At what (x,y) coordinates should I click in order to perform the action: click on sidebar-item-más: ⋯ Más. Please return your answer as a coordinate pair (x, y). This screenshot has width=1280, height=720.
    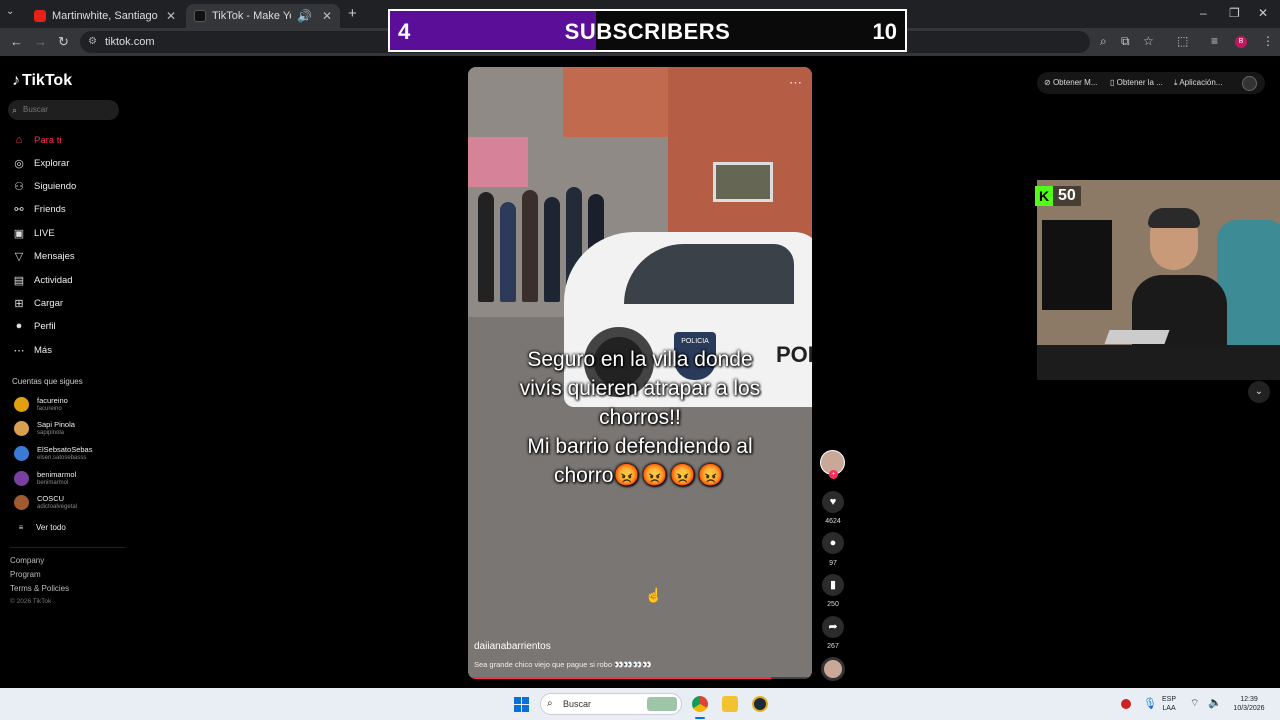
    Looking at the image, I should click on (32, 350).